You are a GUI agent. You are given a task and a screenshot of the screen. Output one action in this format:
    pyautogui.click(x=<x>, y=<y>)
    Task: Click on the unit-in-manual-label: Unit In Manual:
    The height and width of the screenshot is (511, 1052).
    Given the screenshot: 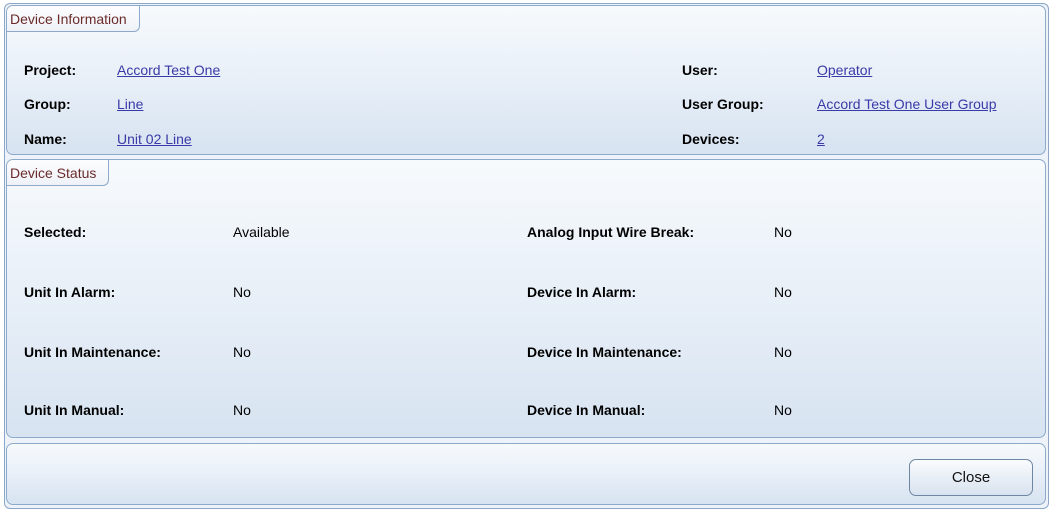 What is the action you would take?
    pyautogui.click(x=74, y=410)
    